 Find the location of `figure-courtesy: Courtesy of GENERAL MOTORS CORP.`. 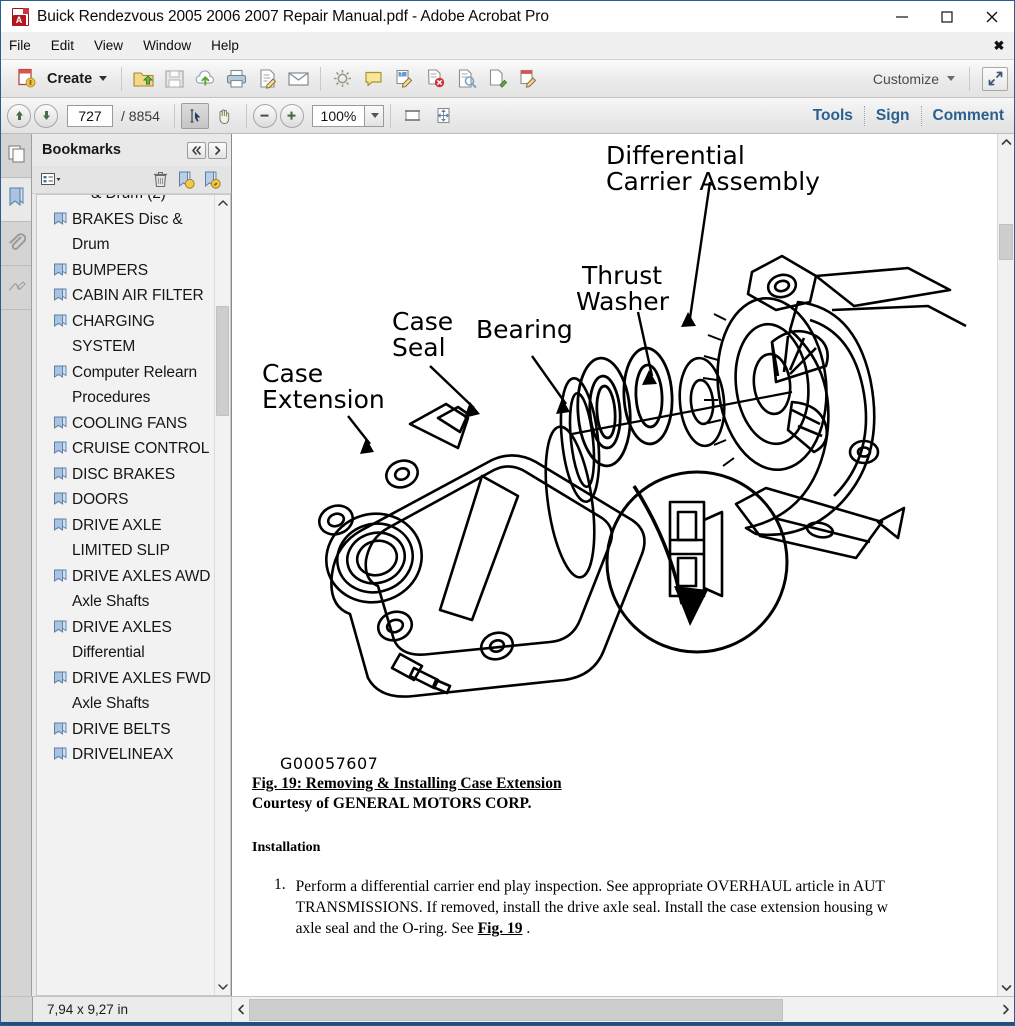

figure-courtesy: Courtesy of GENERAL MOTORS CORP. is located at coordinates (392, 803).